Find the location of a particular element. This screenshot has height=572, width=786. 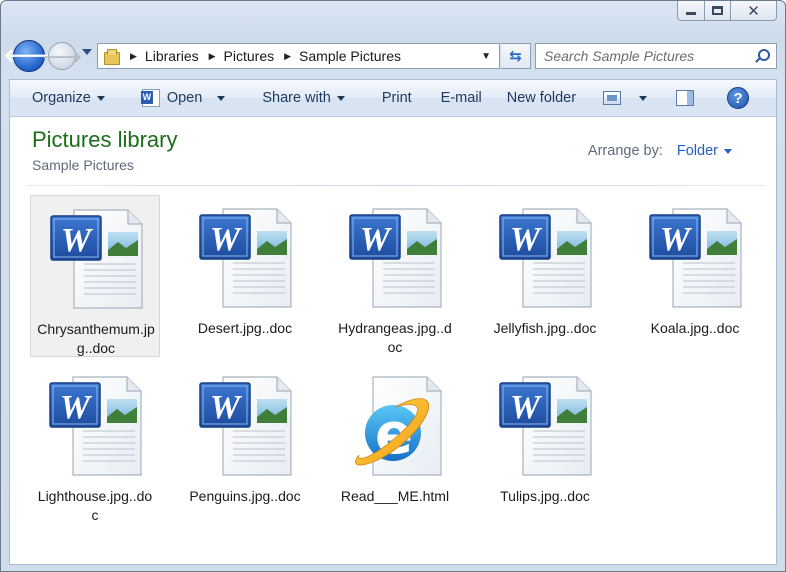

back-button: 🡐 is located at coordinates (29, 56).